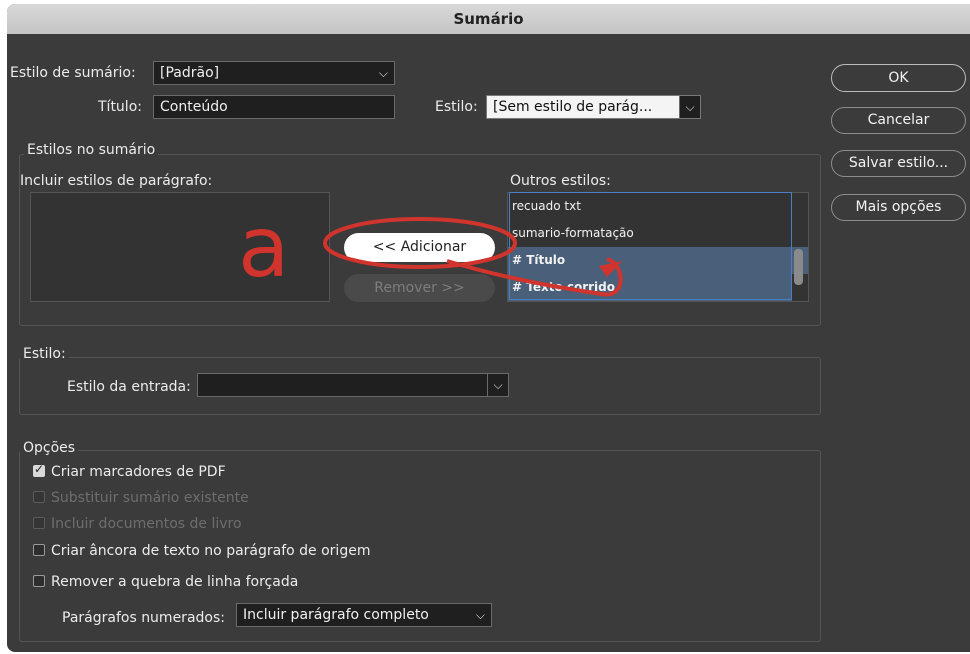  I want to click on other-styles-label: Outros estilos:, so click(560, 181).